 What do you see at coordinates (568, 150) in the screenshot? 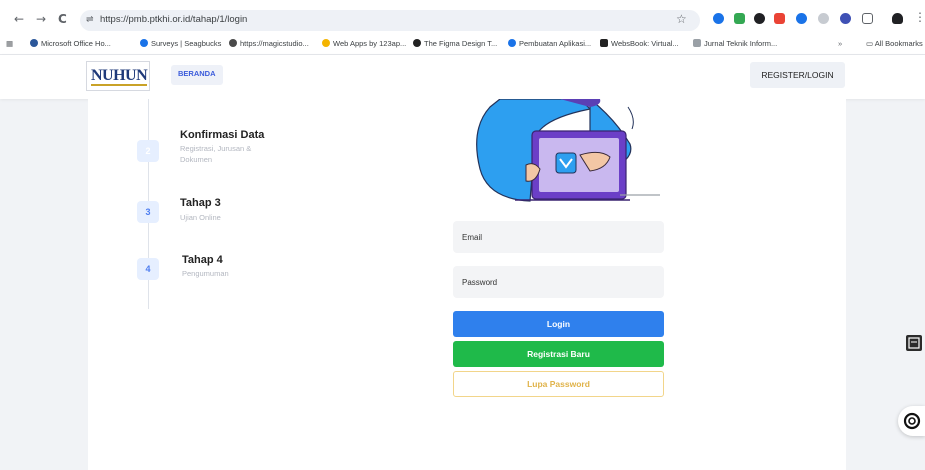
I see `person-laptop-illustration` at bounding box center [568, 150].